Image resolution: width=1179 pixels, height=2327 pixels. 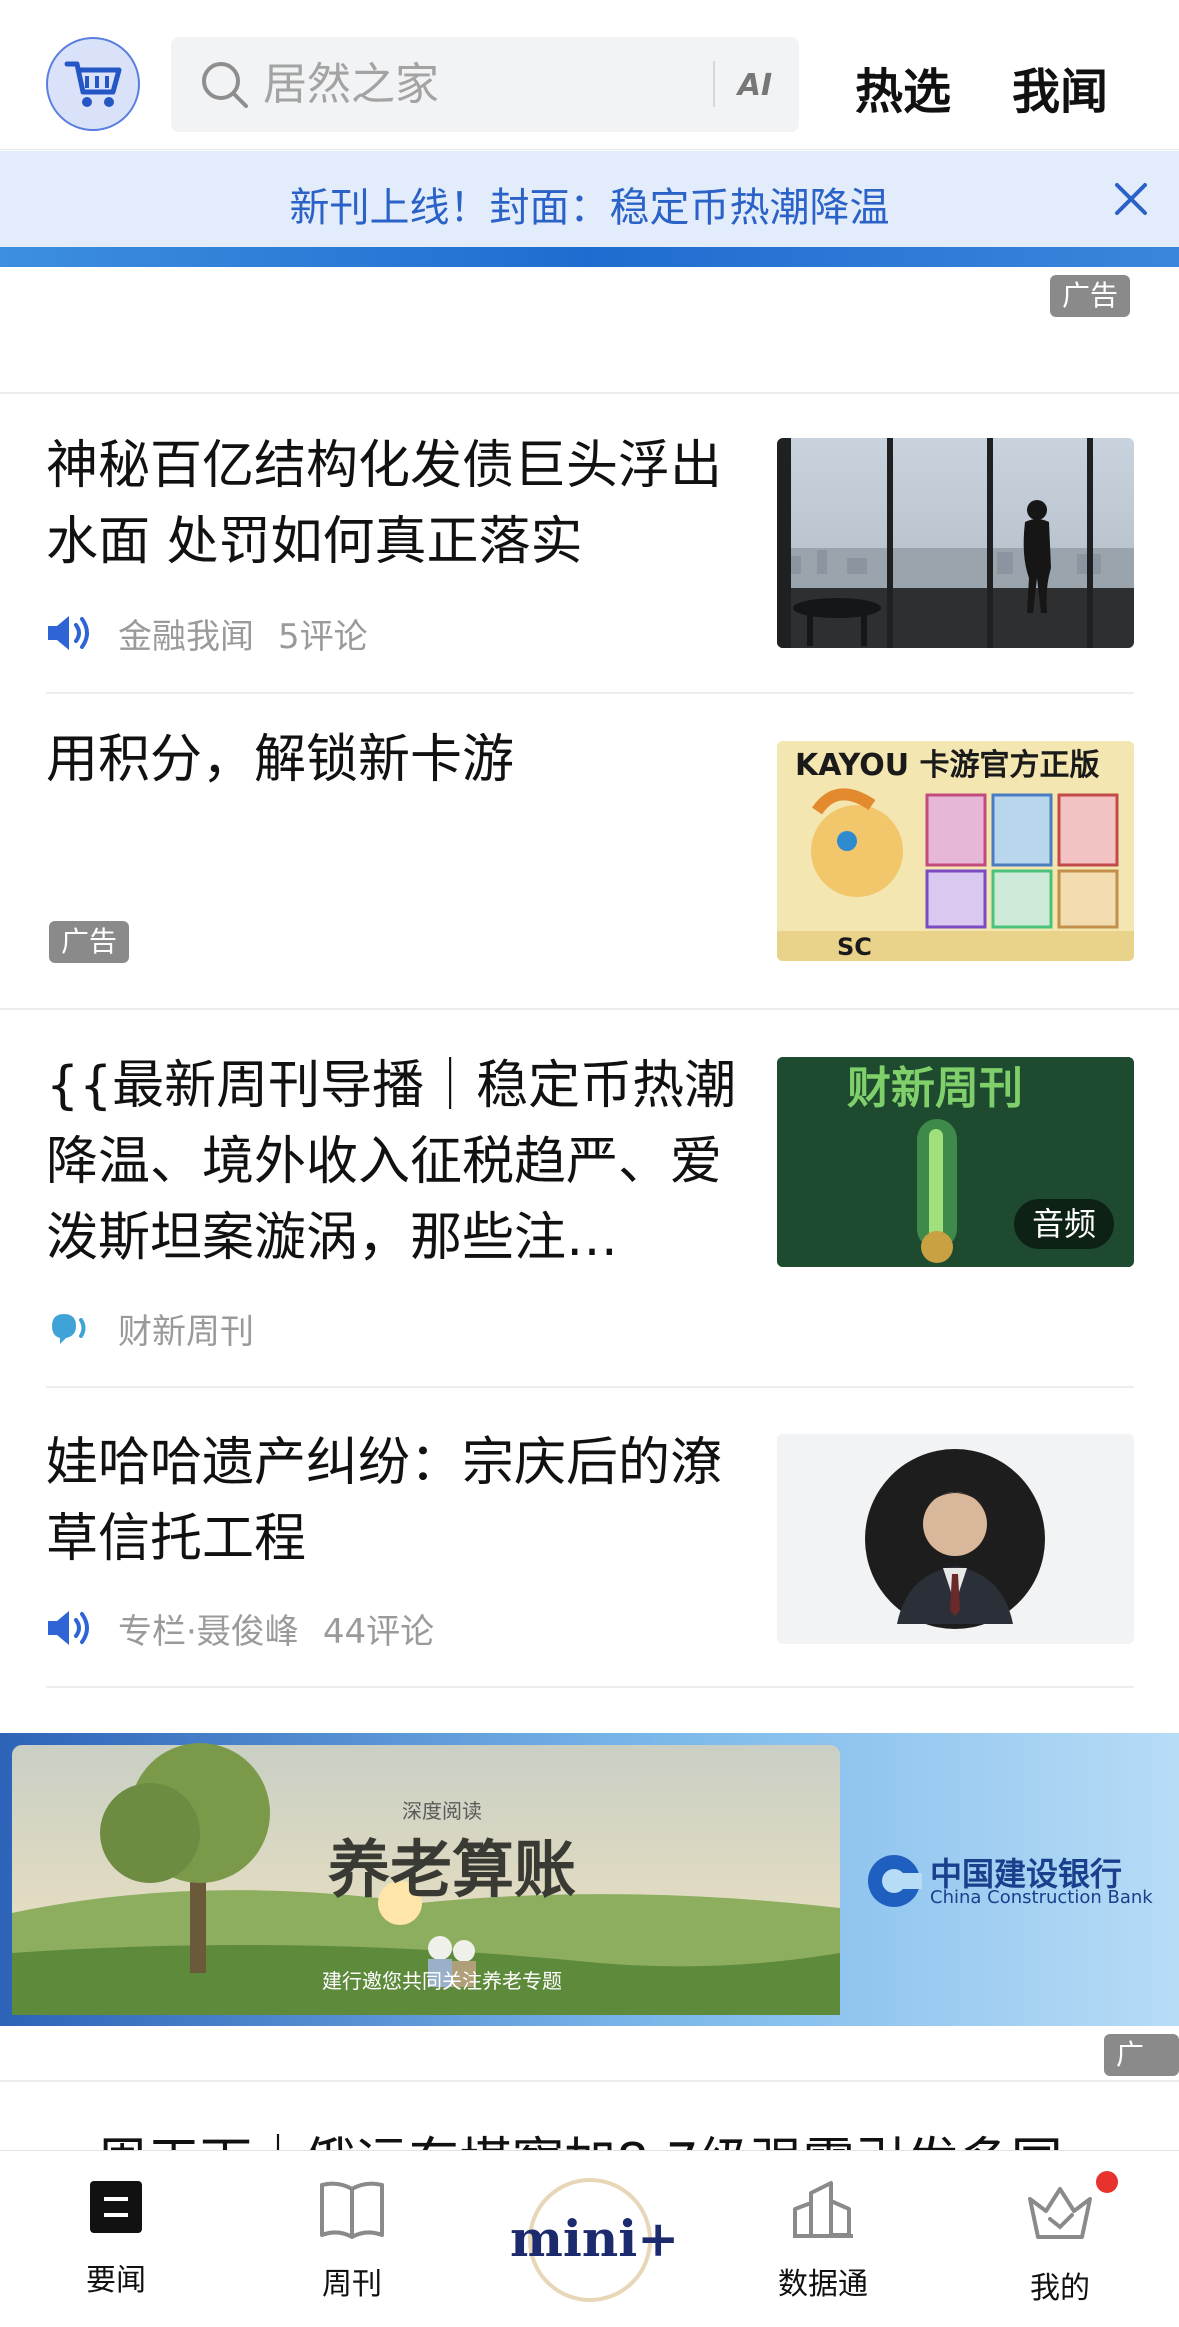 I want to click on new-issue-notice: 新刊上线！封面：稳定币热潮降温, so click(x=589, y=199).